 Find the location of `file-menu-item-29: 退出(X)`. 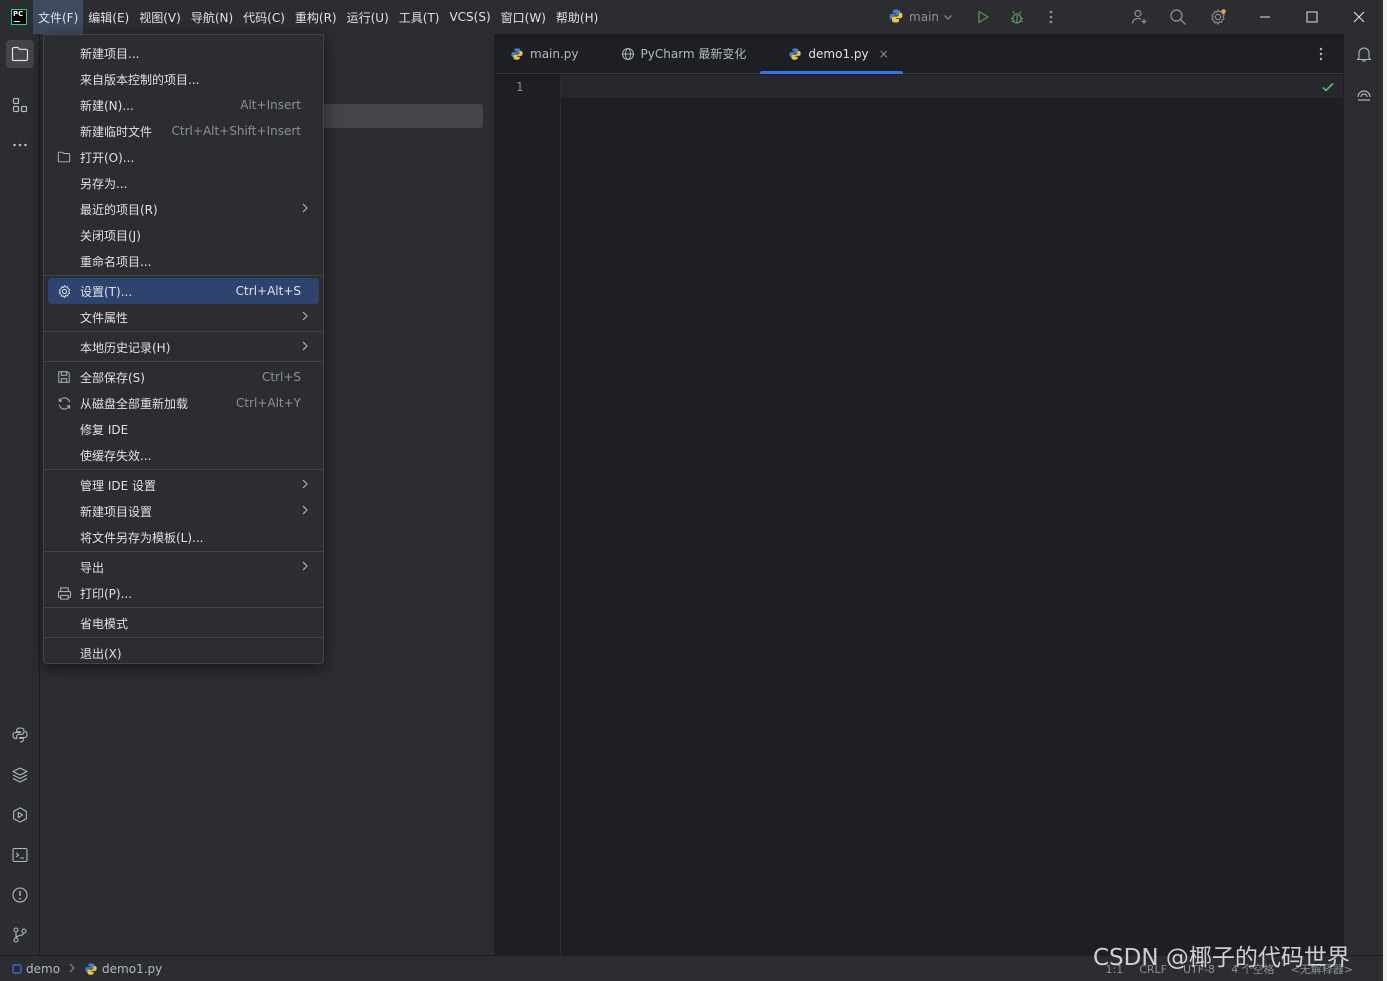

file-menu-item-29: 退出(X) is located at coordinates (183, 653).